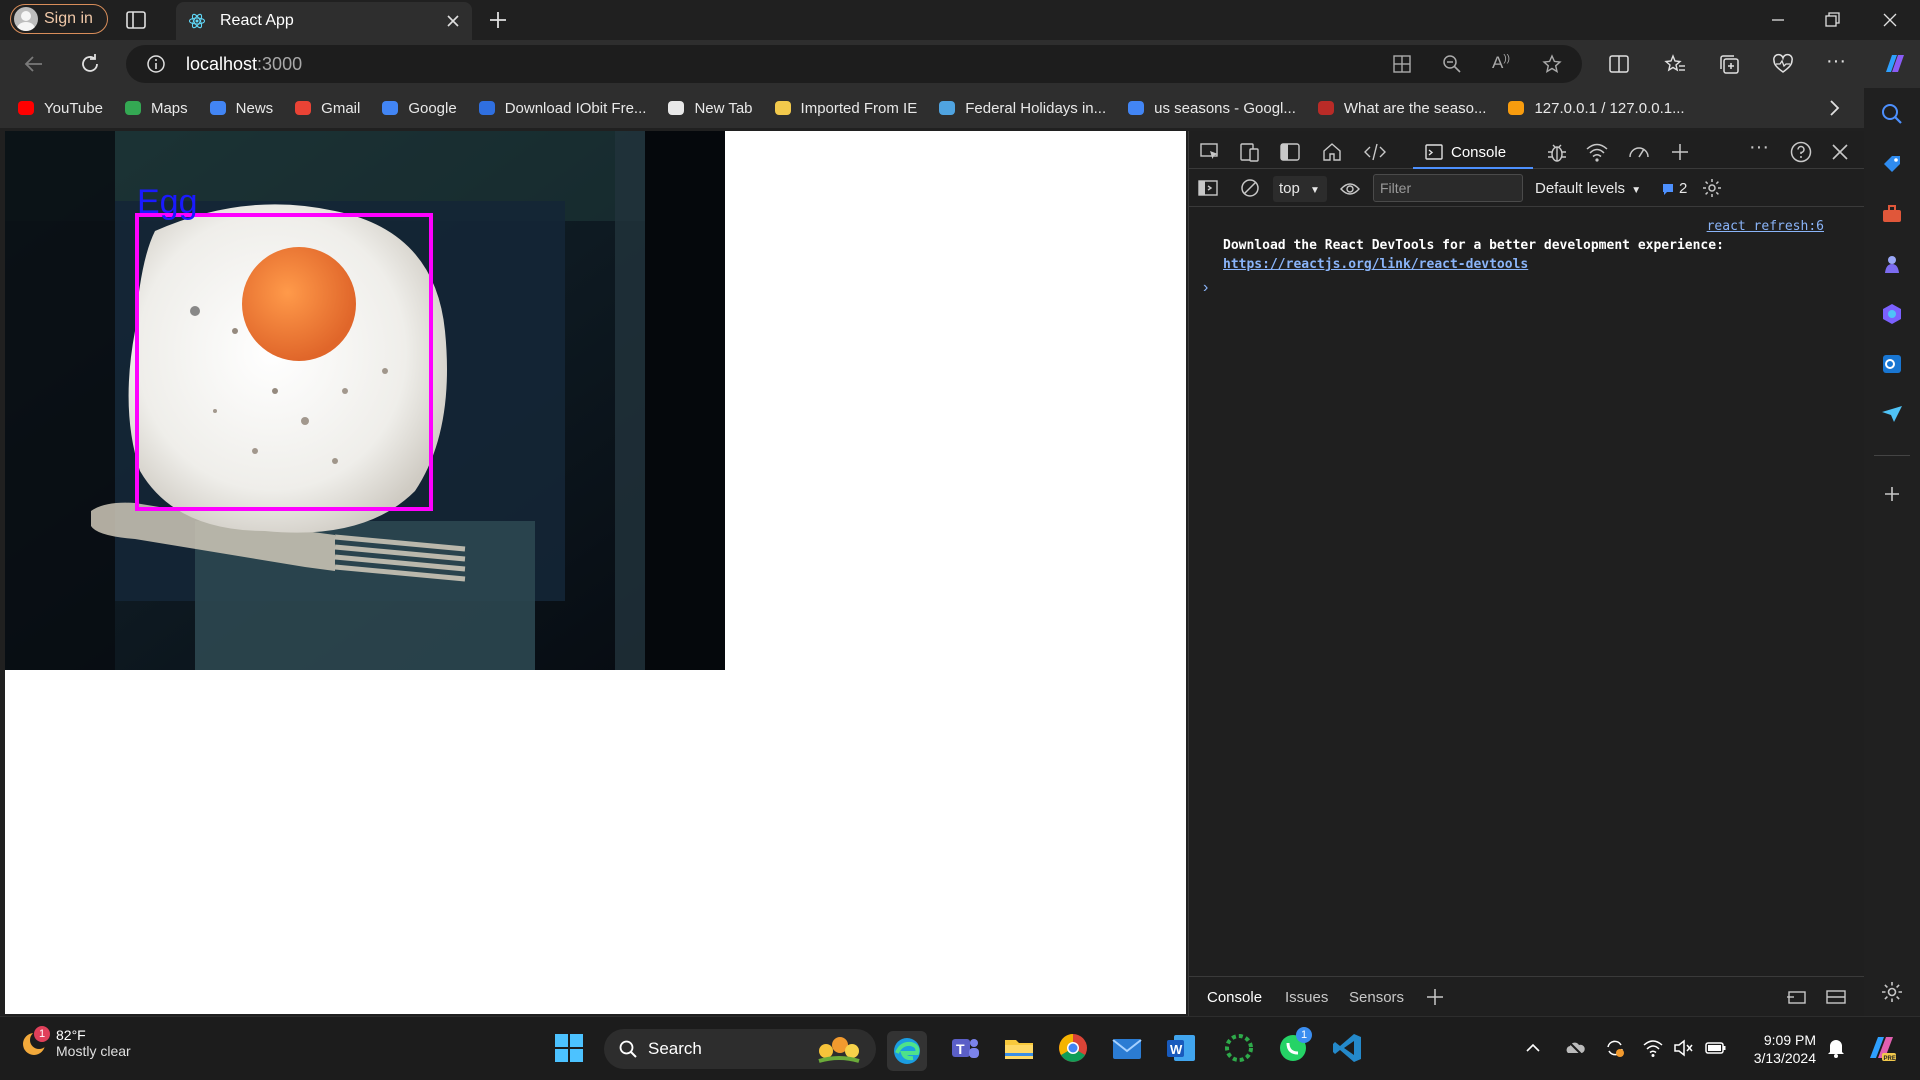 The height and width of the screenshot is (1080, 1920). I want to click on close-devtools-icon, so click(1840, 152).